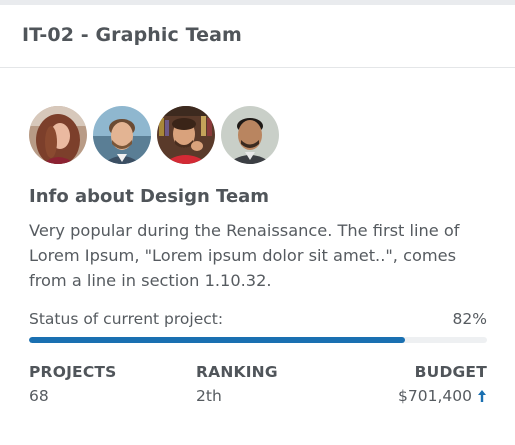 The height and width of the screenshot is (445, 515). What do you see at coordinates (435, 396) in the screenshot?
I see `budget-value: $701,400` at bounding box center [435, 396].